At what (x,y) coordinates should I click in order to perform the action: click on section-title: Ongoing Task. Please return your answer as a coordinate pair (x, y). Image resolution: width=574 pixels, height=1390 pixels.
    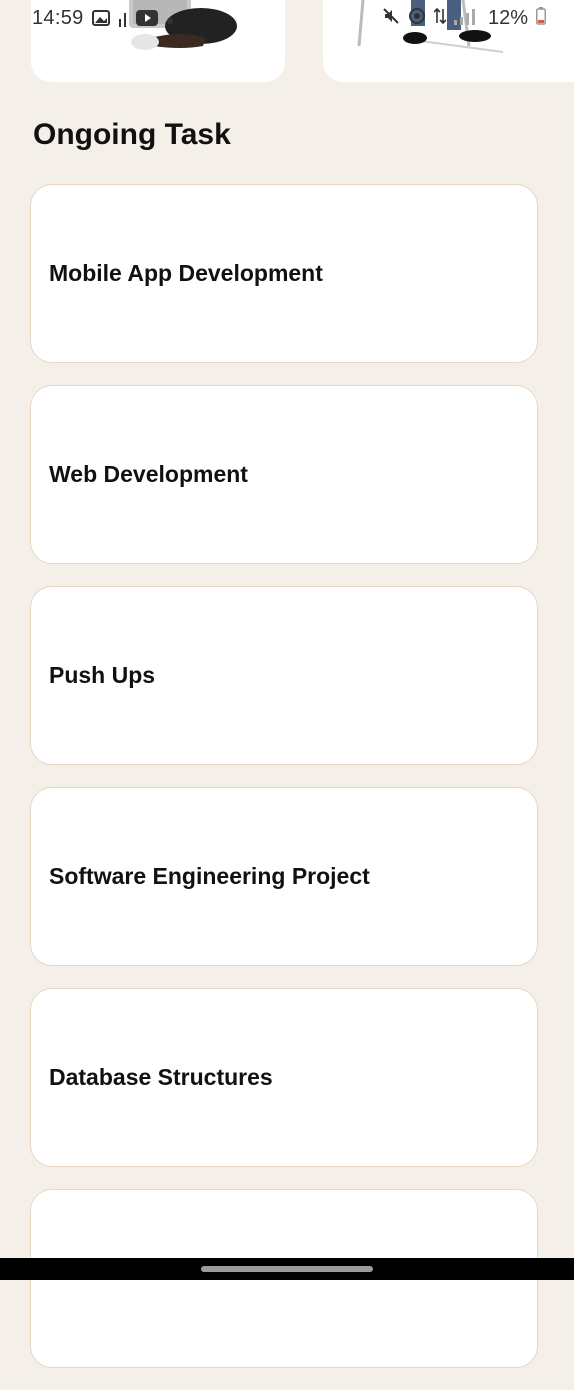
    Looking at the image, I should click on (132, 134).